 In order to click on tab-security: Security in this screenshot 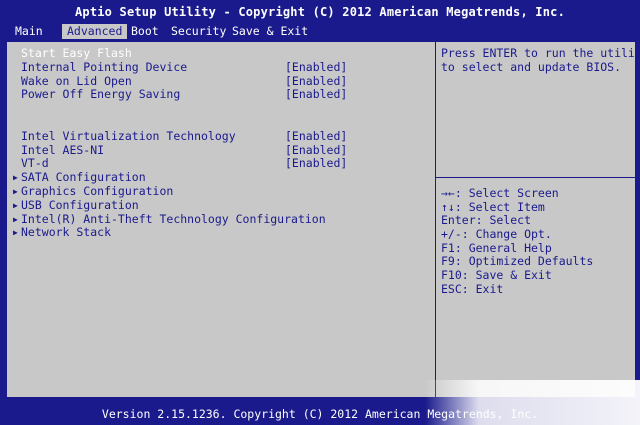, I will do `click(198, 31)`.